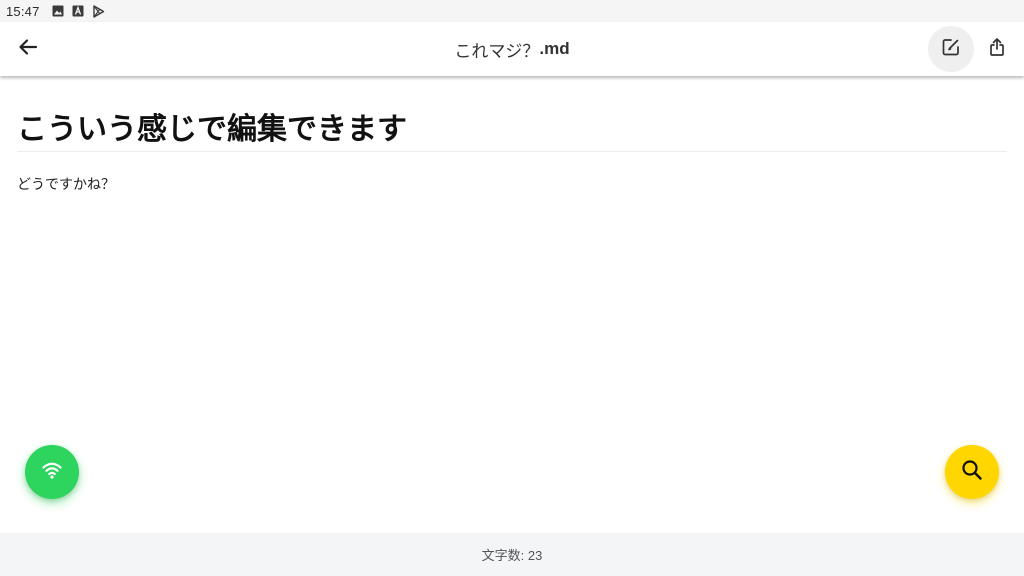 Image resolution: width=1024 pixels, height=576 pixels. I want to click on share-icon, so click(997, 49).